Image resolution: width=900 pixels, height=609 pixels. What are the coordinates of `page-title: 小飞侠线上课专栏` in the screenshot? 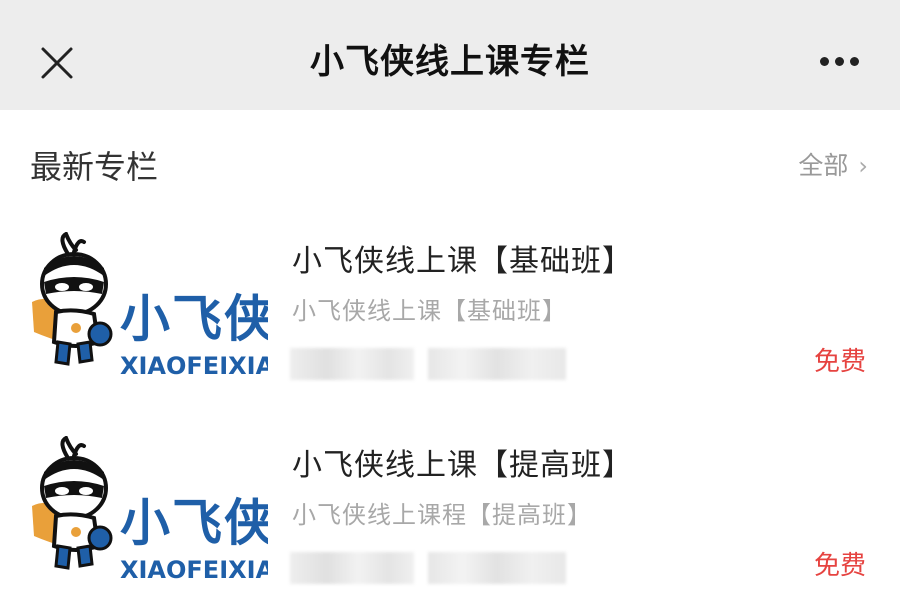 It's located at (450, 62).